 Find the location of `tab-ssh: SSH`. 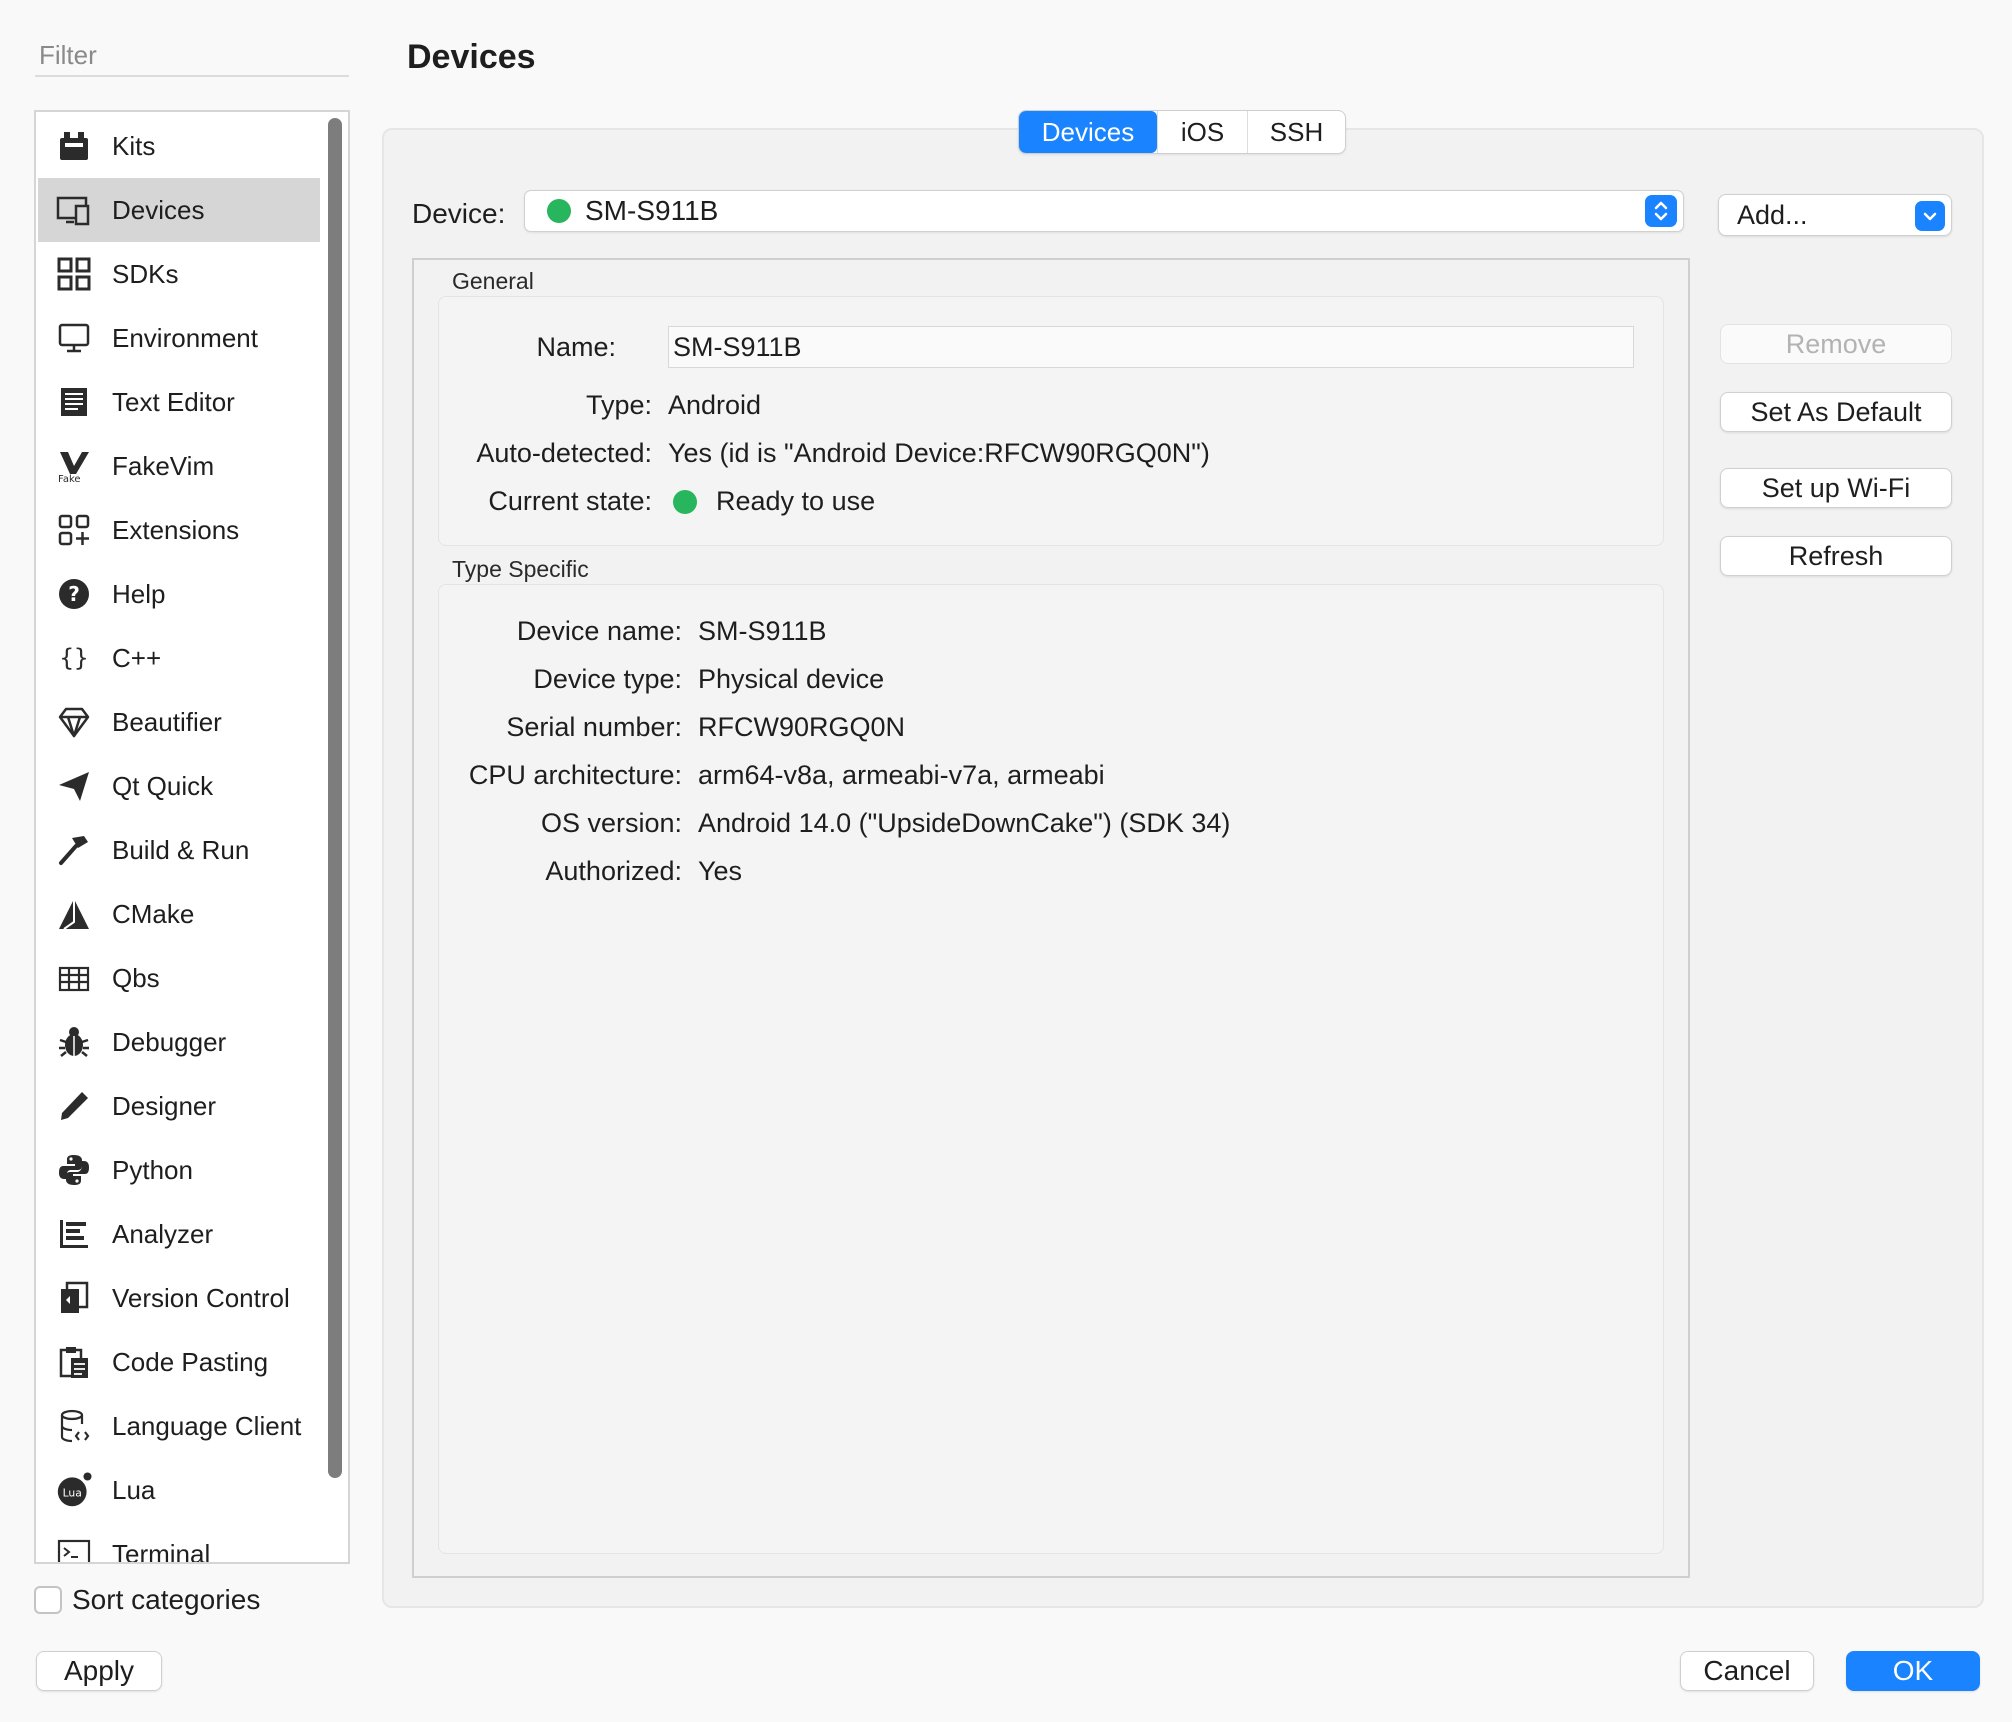

tab-ssh: SSH is located at coordinates (1296, 132).